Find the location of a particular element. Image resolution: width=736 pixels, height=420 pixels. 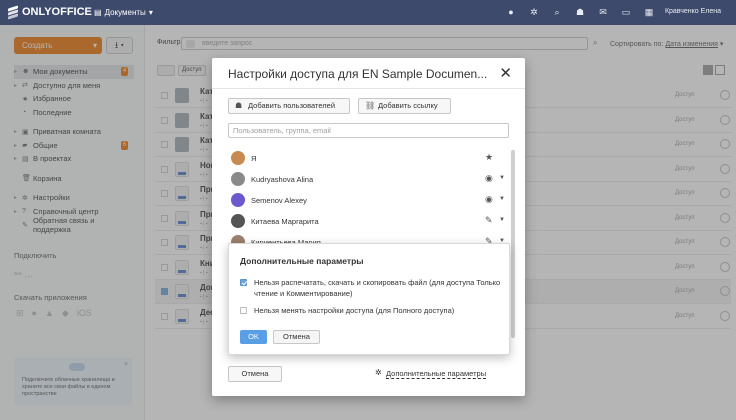

popup-title: Дополнительные параметры is located at coordinates (302, 261).